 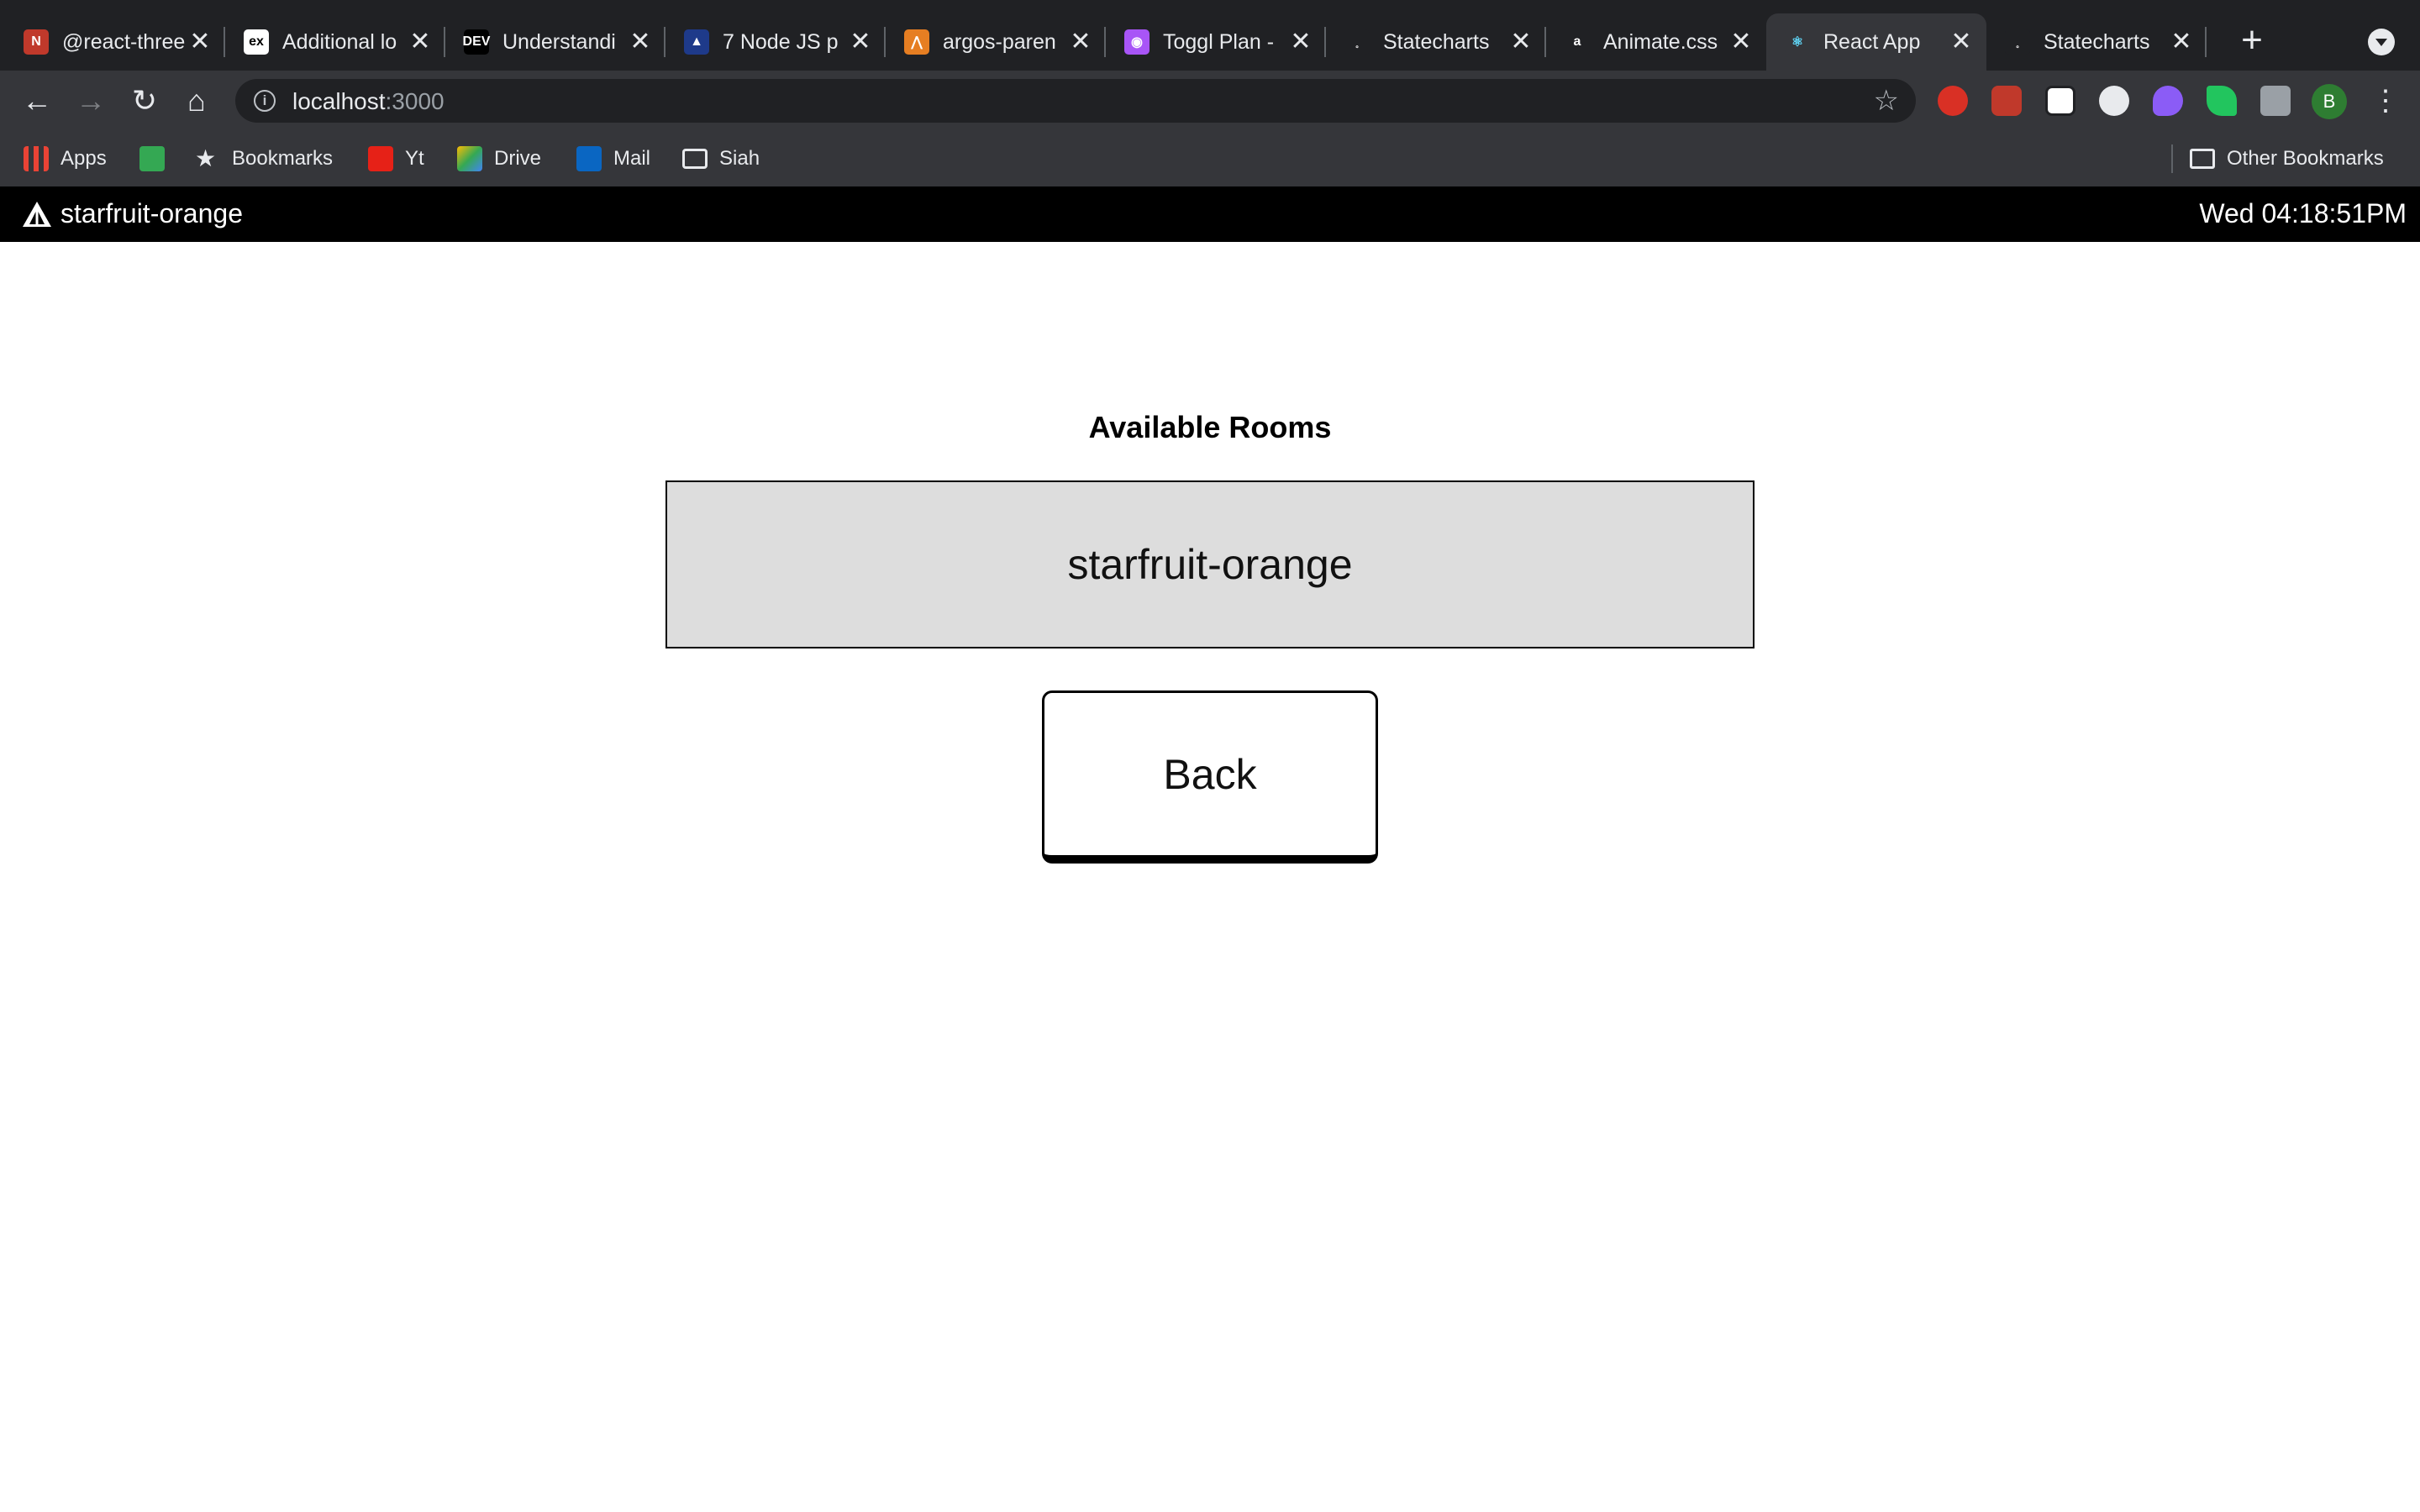 What do you see at coordinates (83, 158) in the screenshot?
I see `bookmark-label: Apps` at bounding box center [83, 158].